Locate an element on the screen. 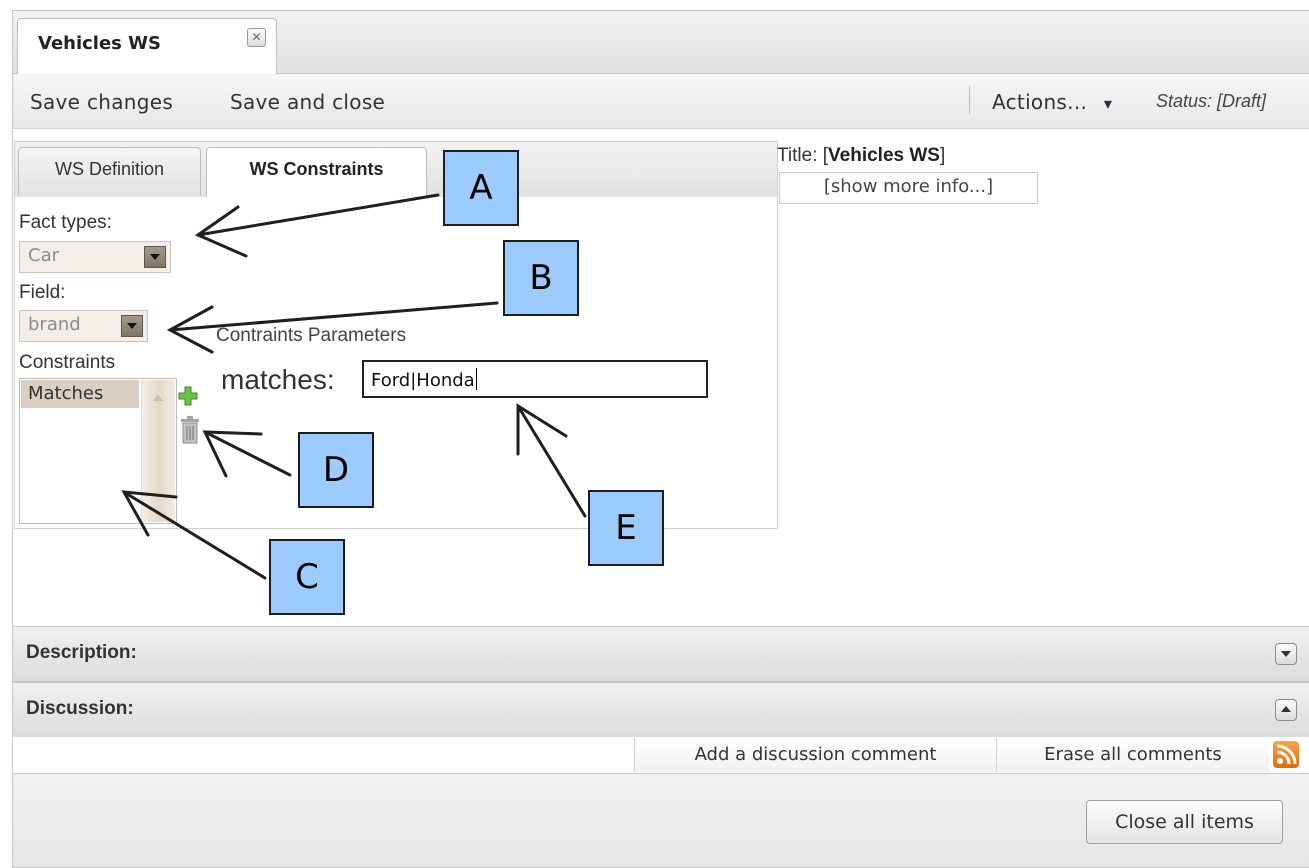 Image resolution: width=1309 pixels, height=868 pixels. callout-c: C is located at coordinates (307, 577).